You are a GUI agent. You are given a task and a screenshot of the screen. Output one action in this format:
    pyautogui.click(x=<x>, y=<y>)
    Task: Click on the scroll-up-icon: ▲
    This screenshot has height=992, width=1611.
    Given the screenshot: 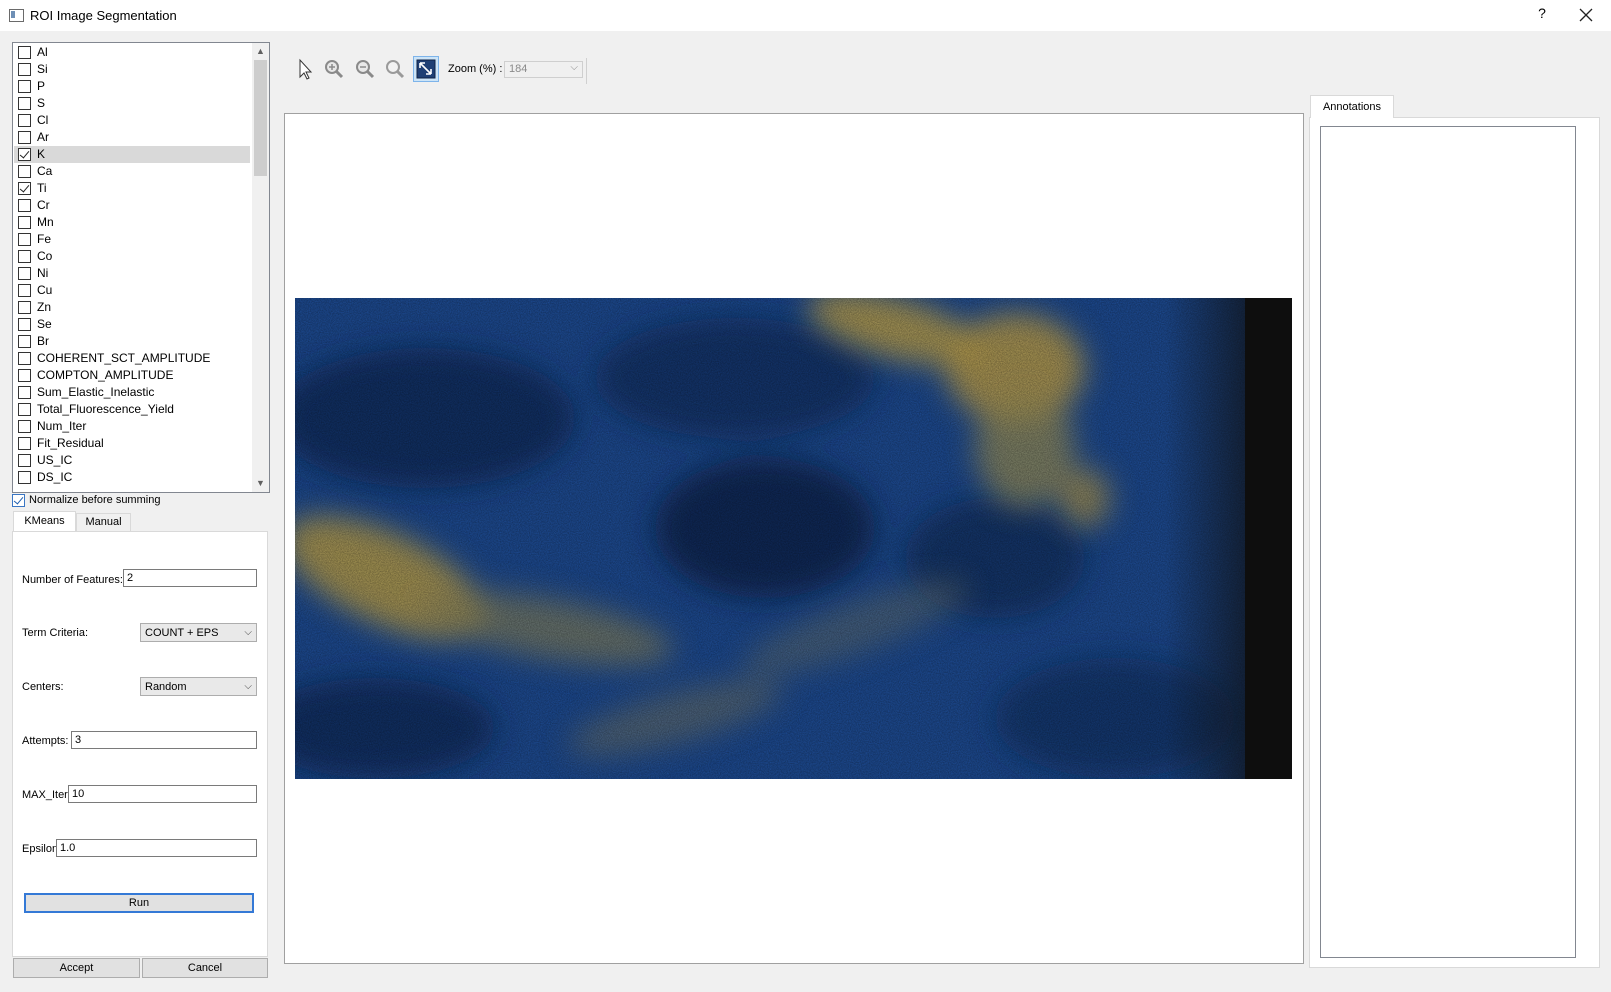 What is the action you would take?
    pyautogui.click(x=260, y=51)
    